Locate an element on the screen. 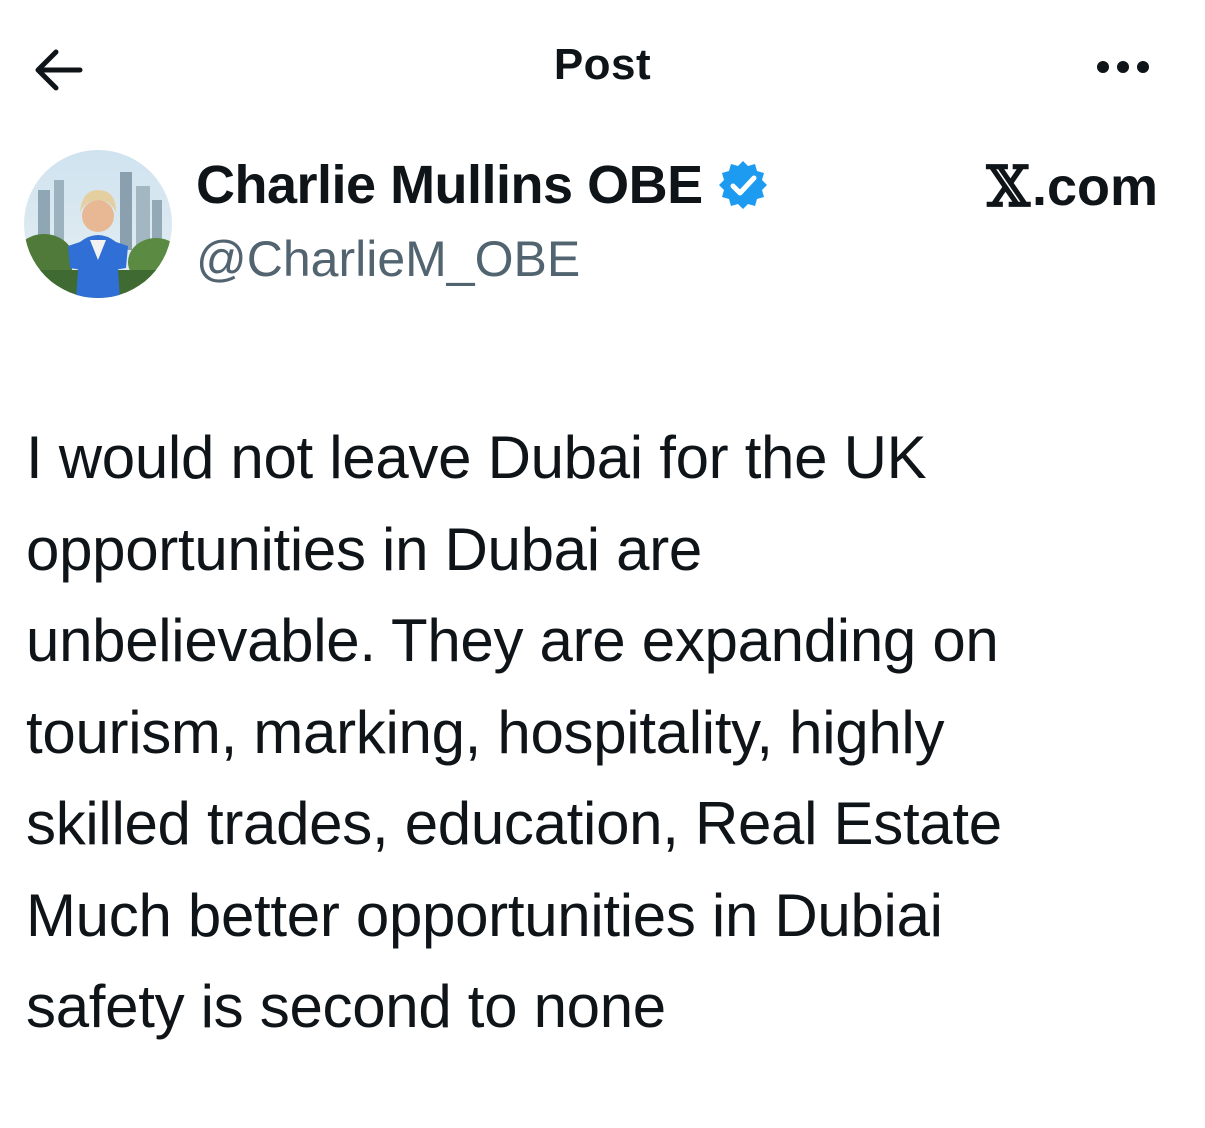 Image resolution: width=1205 pixels, height=1128 pixels. post-author-header: Charlie Mullins OBE @CharlieM_OBE 𝕏 .com is located at coordinates (604, 230).